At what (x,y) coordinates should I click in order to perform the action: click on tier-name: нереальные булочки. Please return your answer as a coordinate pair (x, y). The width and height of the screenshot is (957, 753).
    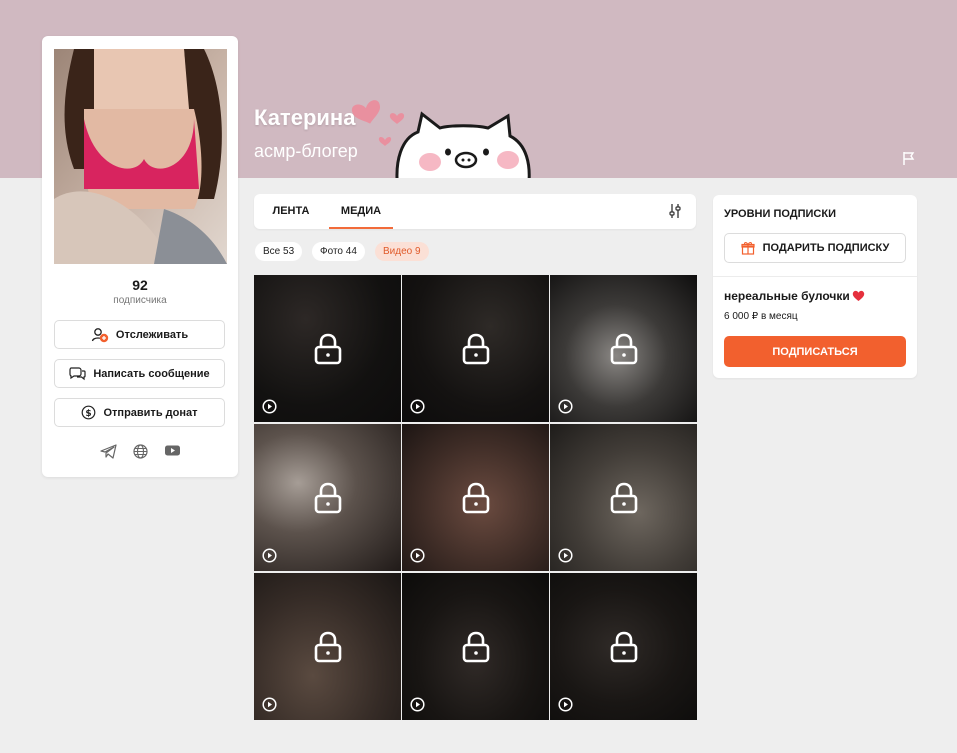
    Looking at the image, I should click on (794, 296).